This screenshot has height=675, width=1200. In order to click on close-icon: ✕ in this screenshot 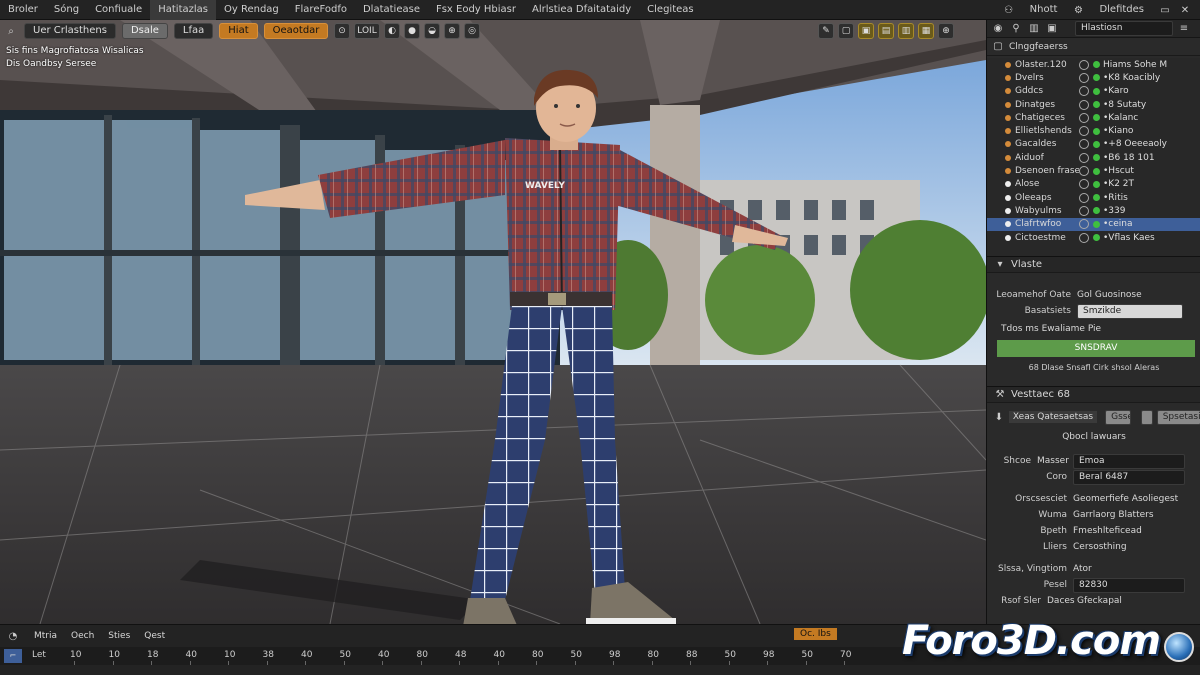, I will do `click(1185, 10)`.